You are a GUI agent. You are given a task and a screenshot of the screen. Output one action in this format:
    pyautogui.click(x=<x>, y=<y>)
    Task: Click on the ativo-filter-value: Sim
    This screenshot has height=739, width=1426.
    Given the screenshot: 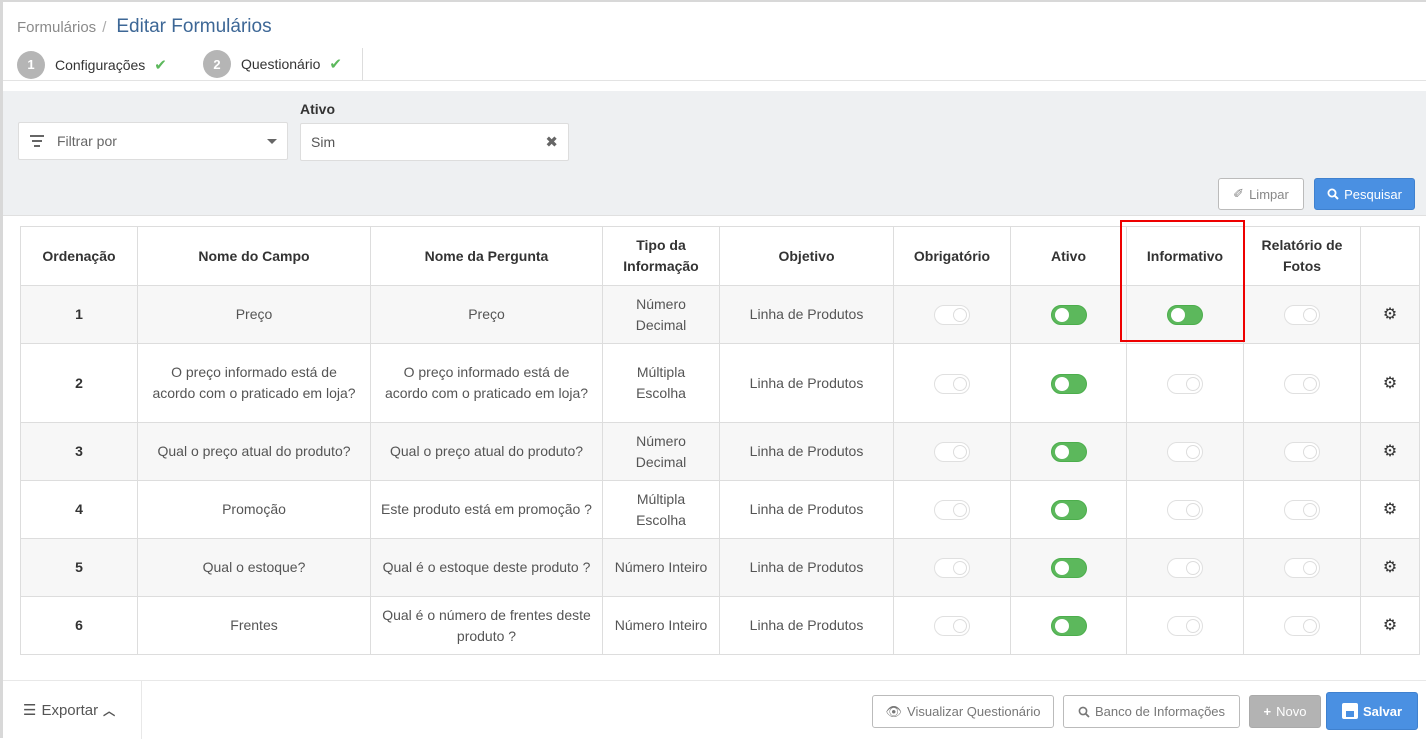 What is the action you would take?
    pyautogui.click(x=323, y=142)
    